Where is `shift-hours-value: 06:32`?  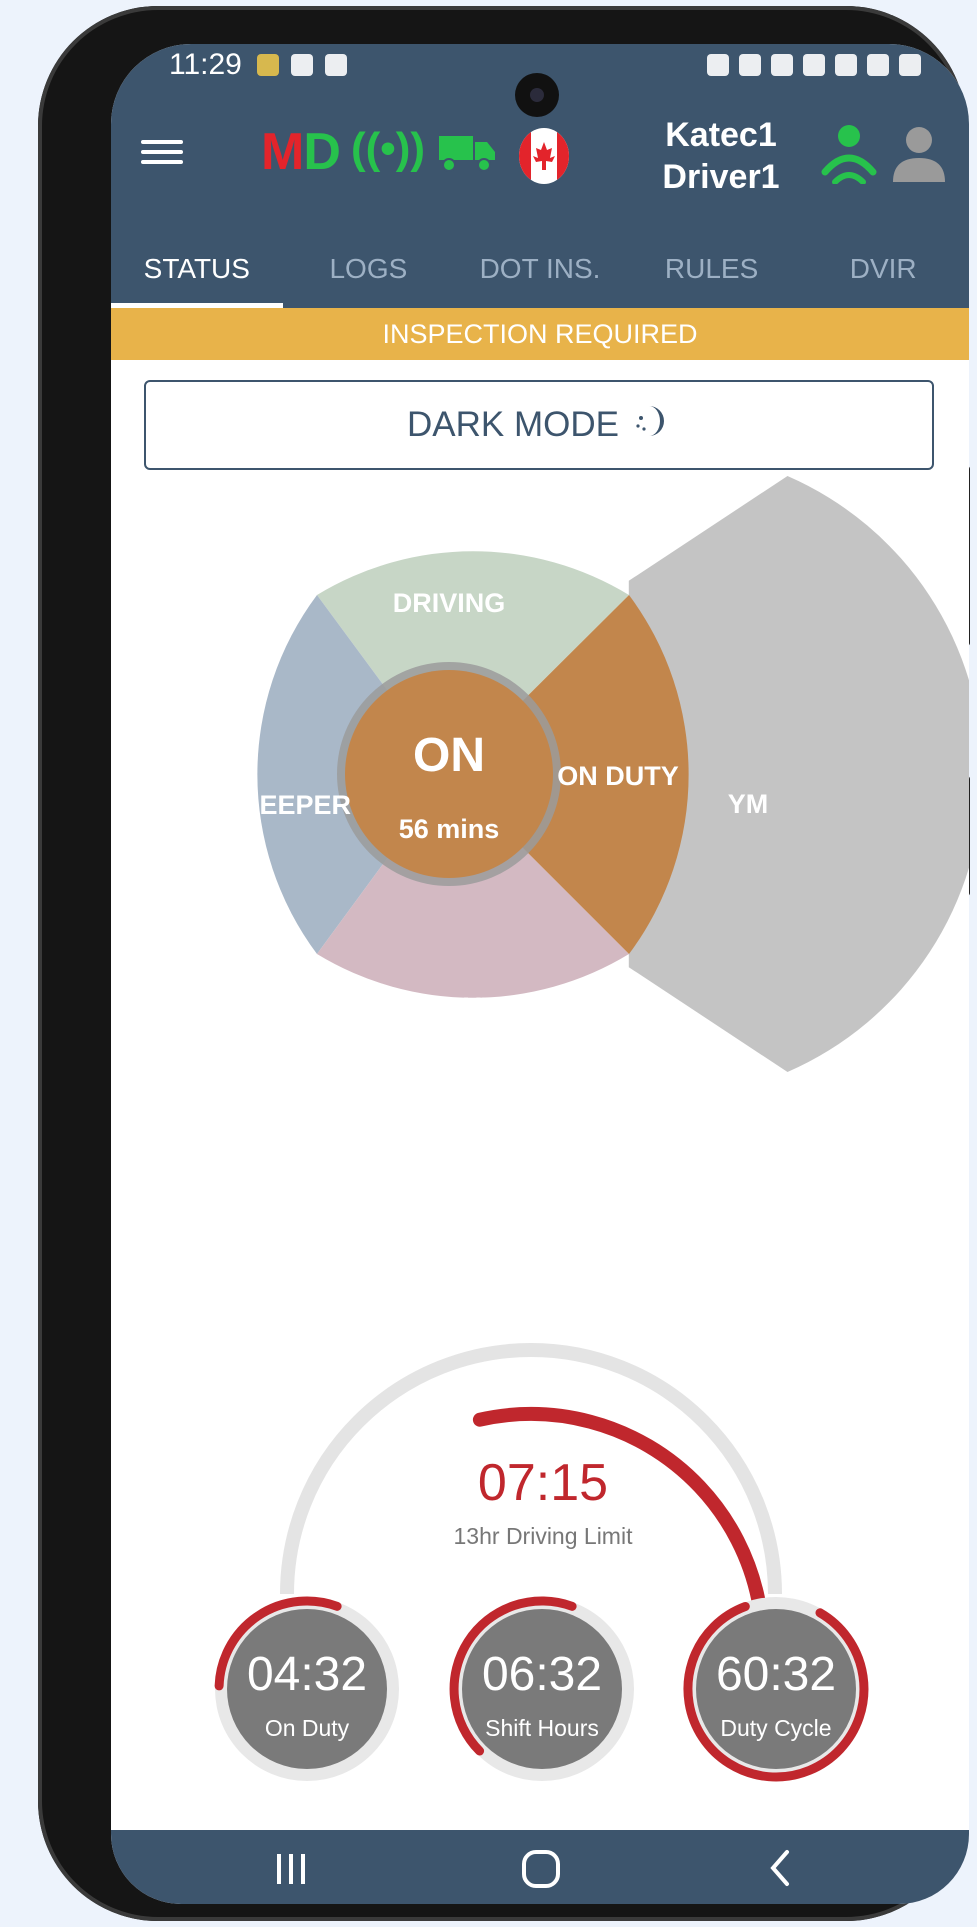 shift-hours-value: 06:32 is located at coordinates (542, 1674).